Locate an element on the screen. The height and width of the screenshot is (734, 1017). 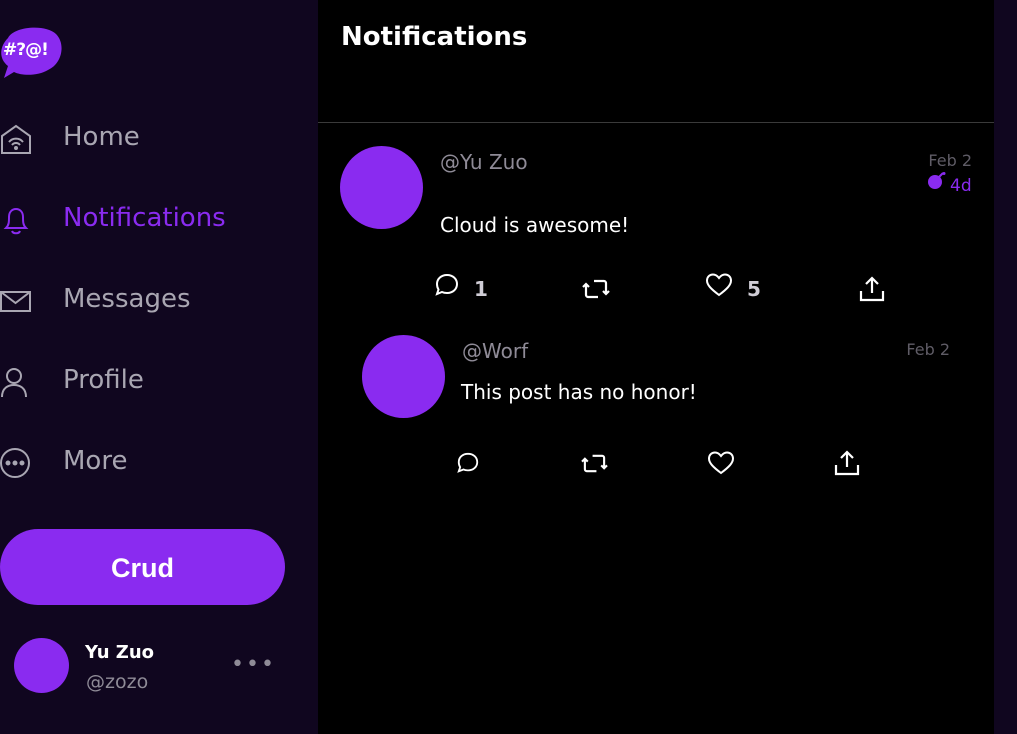
account-handle: @zozo is located at coordinates (117, 682).